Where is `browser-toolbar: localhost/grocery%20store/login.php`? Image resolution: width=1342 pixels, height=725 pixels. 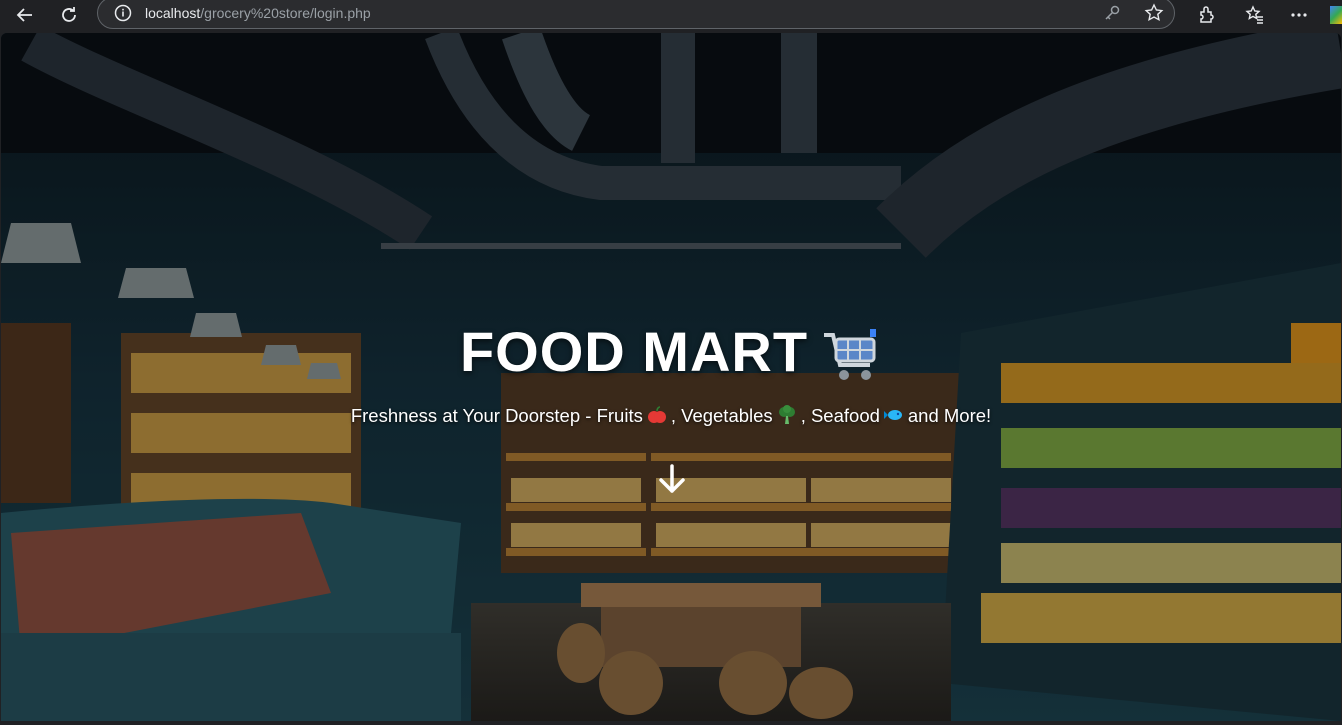
browser-toolbar: localhost/grocery%20store/login.php is located at coordinates (671, 15).